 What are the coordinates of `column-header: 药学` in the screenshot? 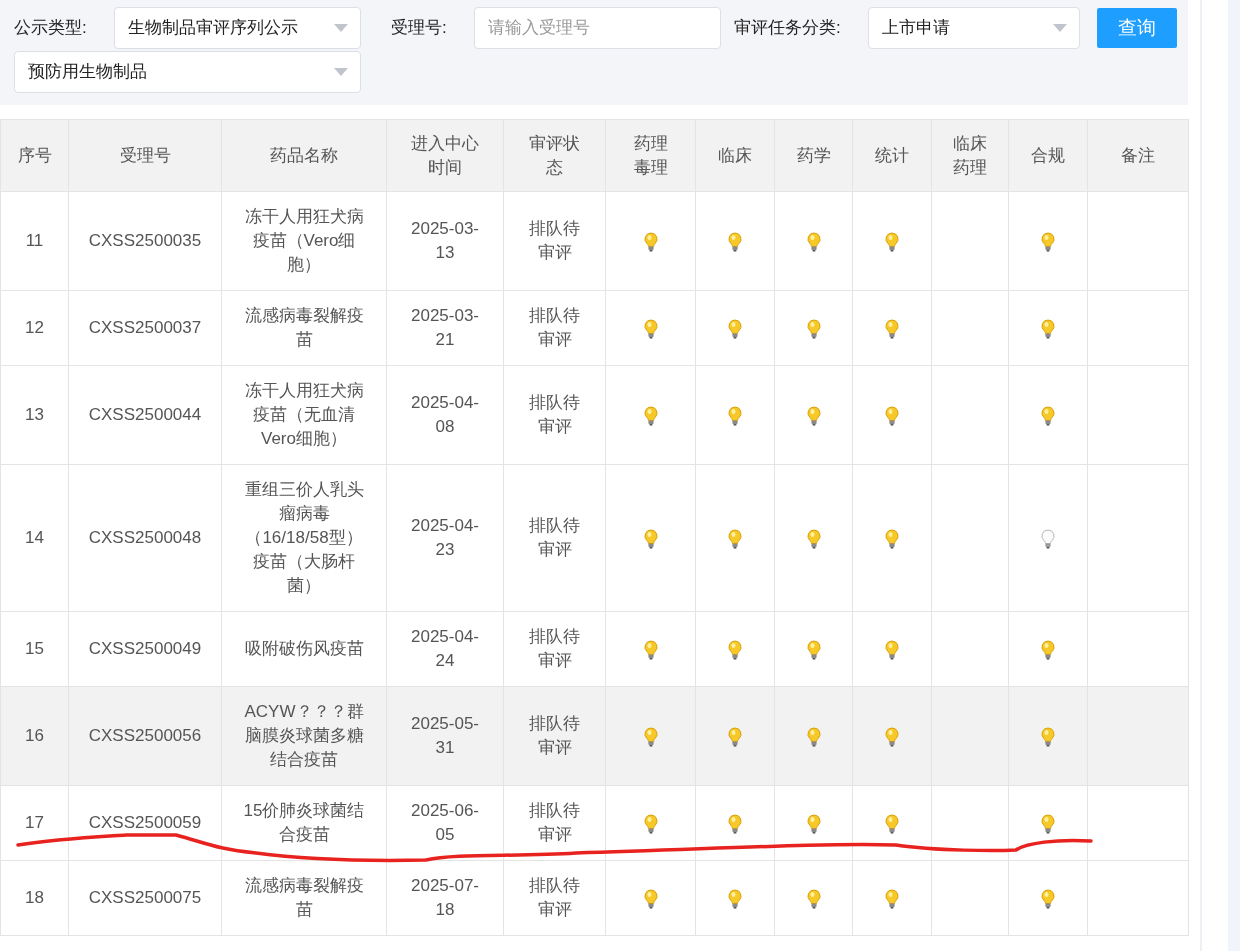 It's located at (813, 155).